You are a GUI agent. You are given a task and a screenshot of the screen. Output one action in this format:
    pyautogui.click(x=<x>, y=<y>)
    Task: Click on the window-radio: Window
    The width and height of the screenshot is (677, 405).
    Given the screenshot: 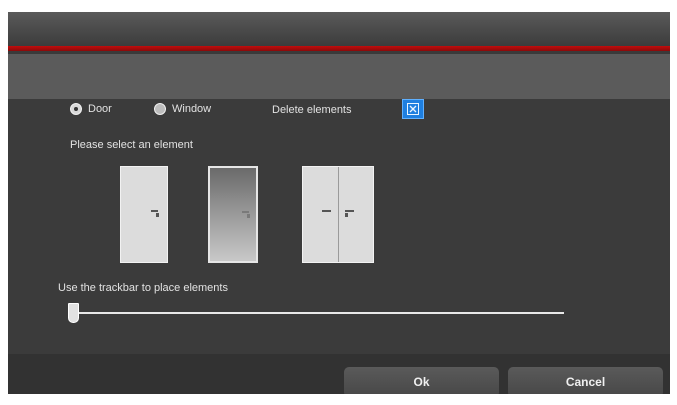 What is the action you would take?
    pyautogui.click(x=182, y=109)
    